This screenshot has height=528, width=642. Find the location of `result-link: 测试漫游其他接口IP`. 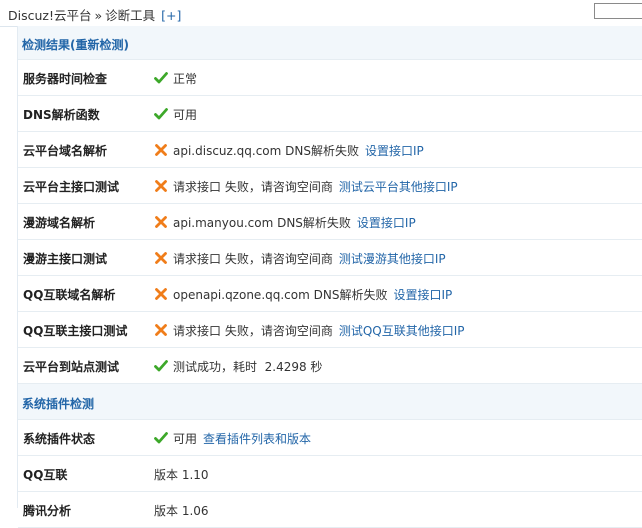

result-link: 测试漫游其他接口IP is located at coordinates (392, 258).